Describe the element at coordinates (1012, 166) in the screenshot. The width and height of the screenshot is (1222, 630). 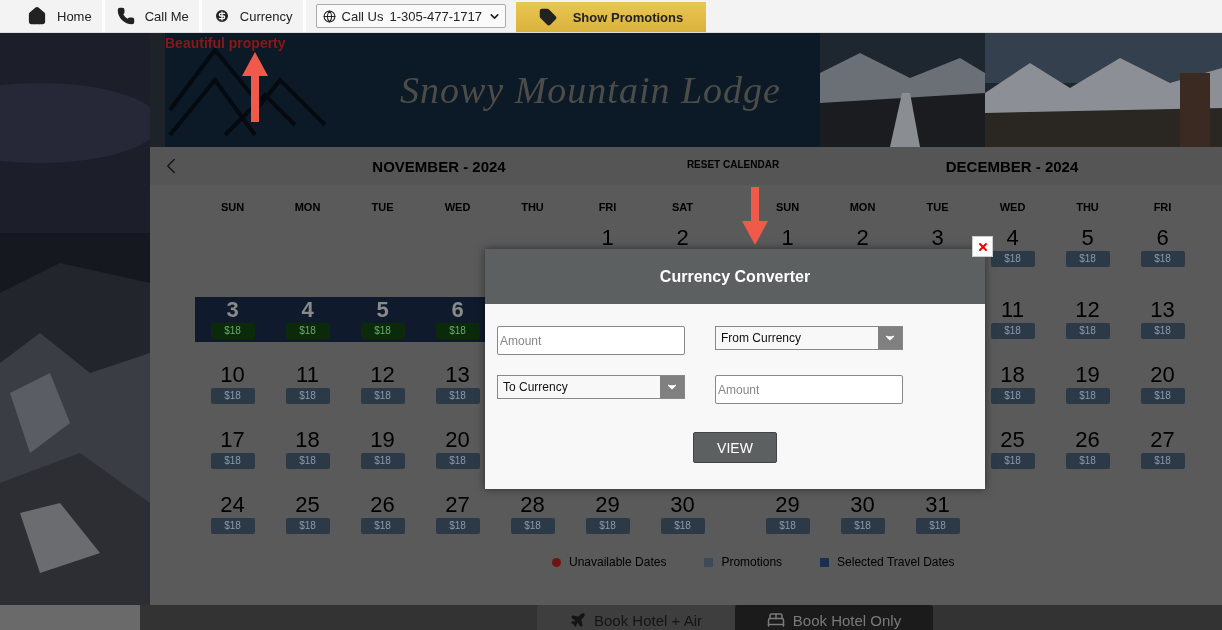
I see `month-title: DECEMBER - 2024` at that location.